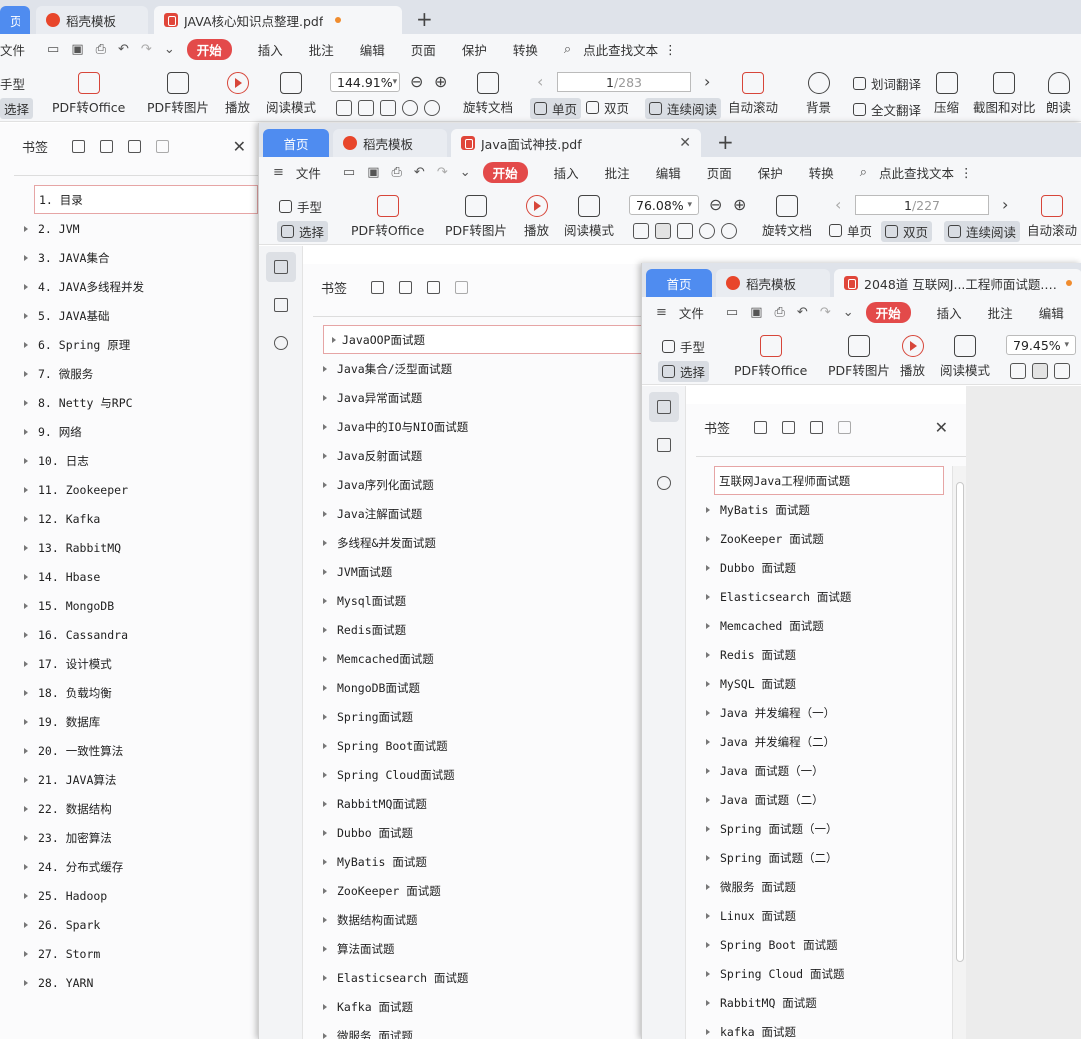 Image resolution: width=1081 pixels, height=1039 pixels. What do you see at coordinates (88, 94) in the screenshot?
I see `pdf-to-office-button: PDF转Office` at bounding box center [88, 94].